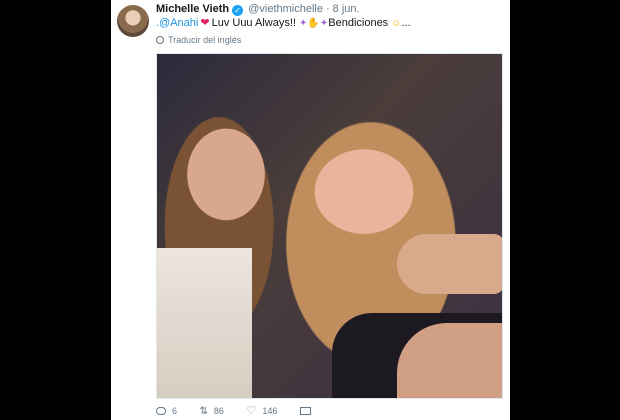 This screenshot has height=420, width=620. Describe the element at coordinates (212, 411) in the screenshot. I see `retweet-button: ⇅ 86` at that location.